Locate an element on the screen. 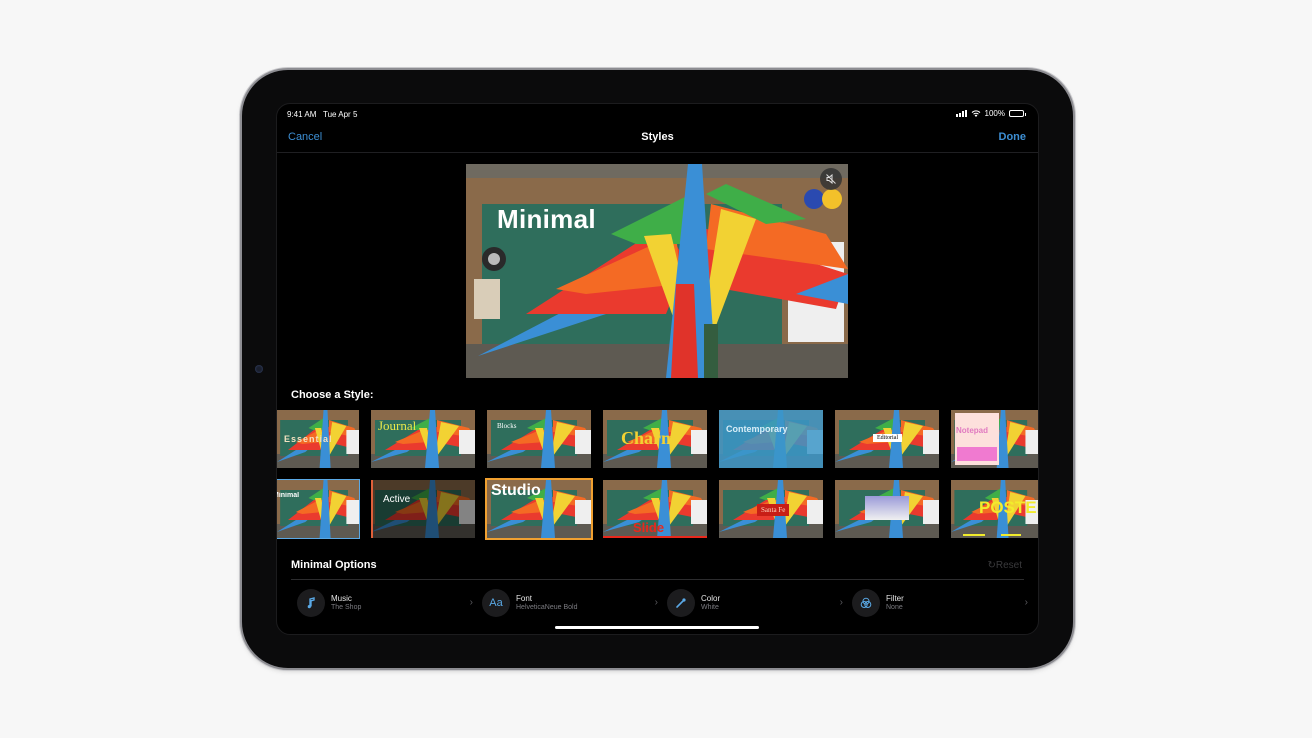 The width and height of the screenshot is (1312, 738). music-option-label: Music is located at coordinates (341, 598).